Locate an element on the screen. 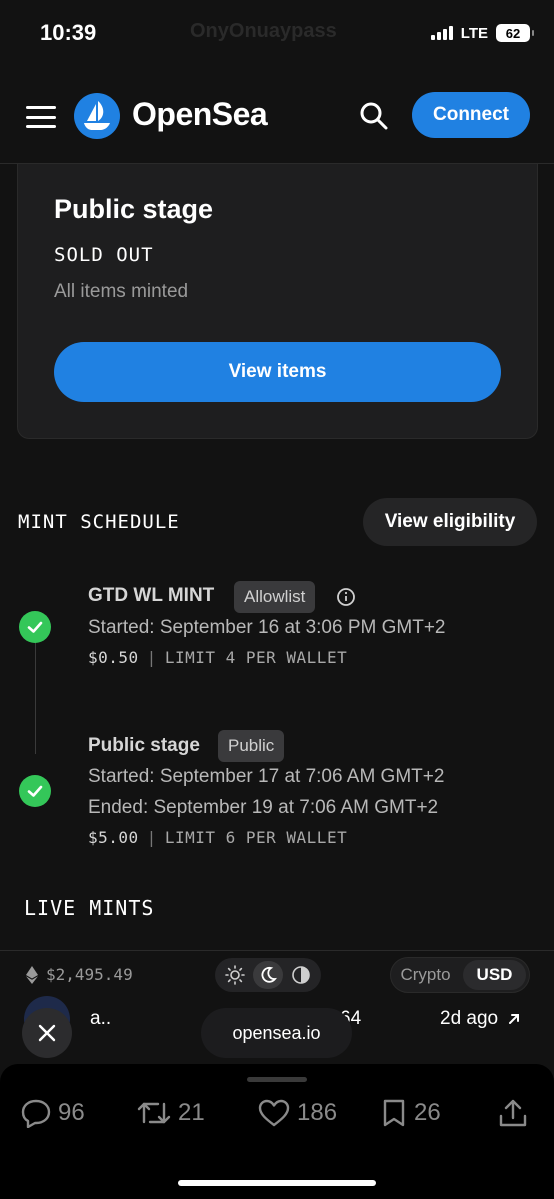  stage-name-gtd-wl: GTD WL MINT is located at coordinates (151, 595).